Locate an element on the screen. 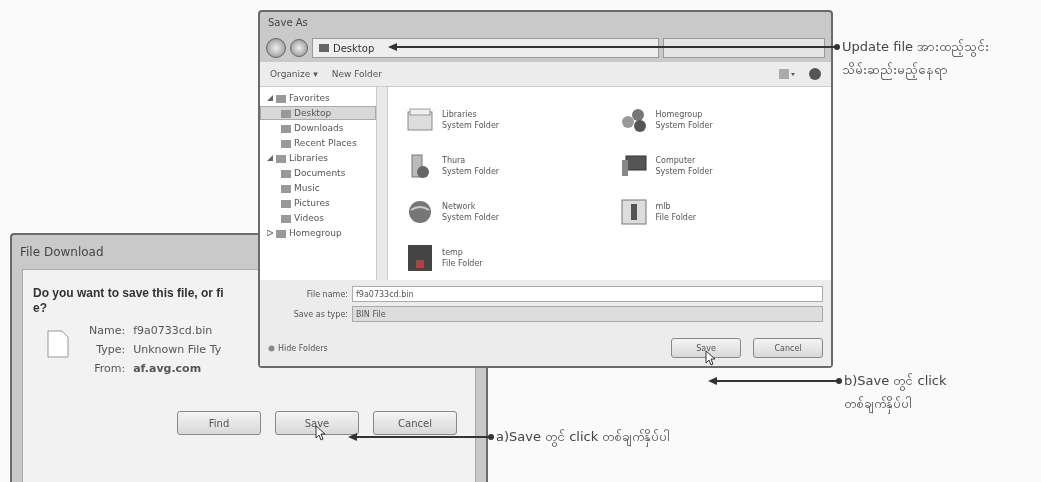  detail-value: af.avg.com is located at coordinates (168, 368).